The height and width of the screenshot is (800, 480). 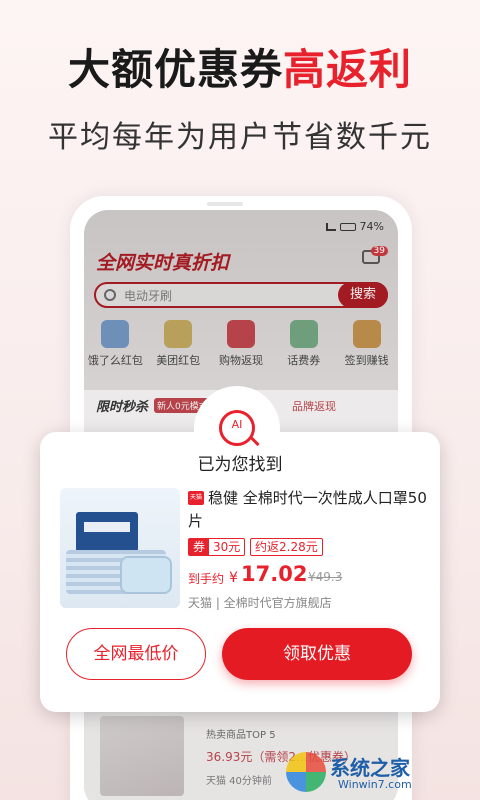 I want to click on coupon-value: 30元, so click(x=227, y=547).